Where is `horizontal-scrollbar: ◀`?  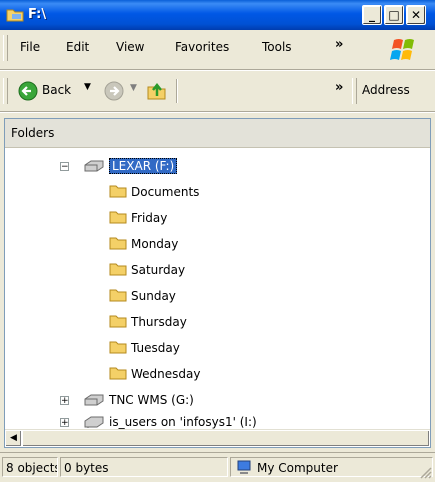 horizontal-scrollbar: ◀ is located at coordinates (217, 438).